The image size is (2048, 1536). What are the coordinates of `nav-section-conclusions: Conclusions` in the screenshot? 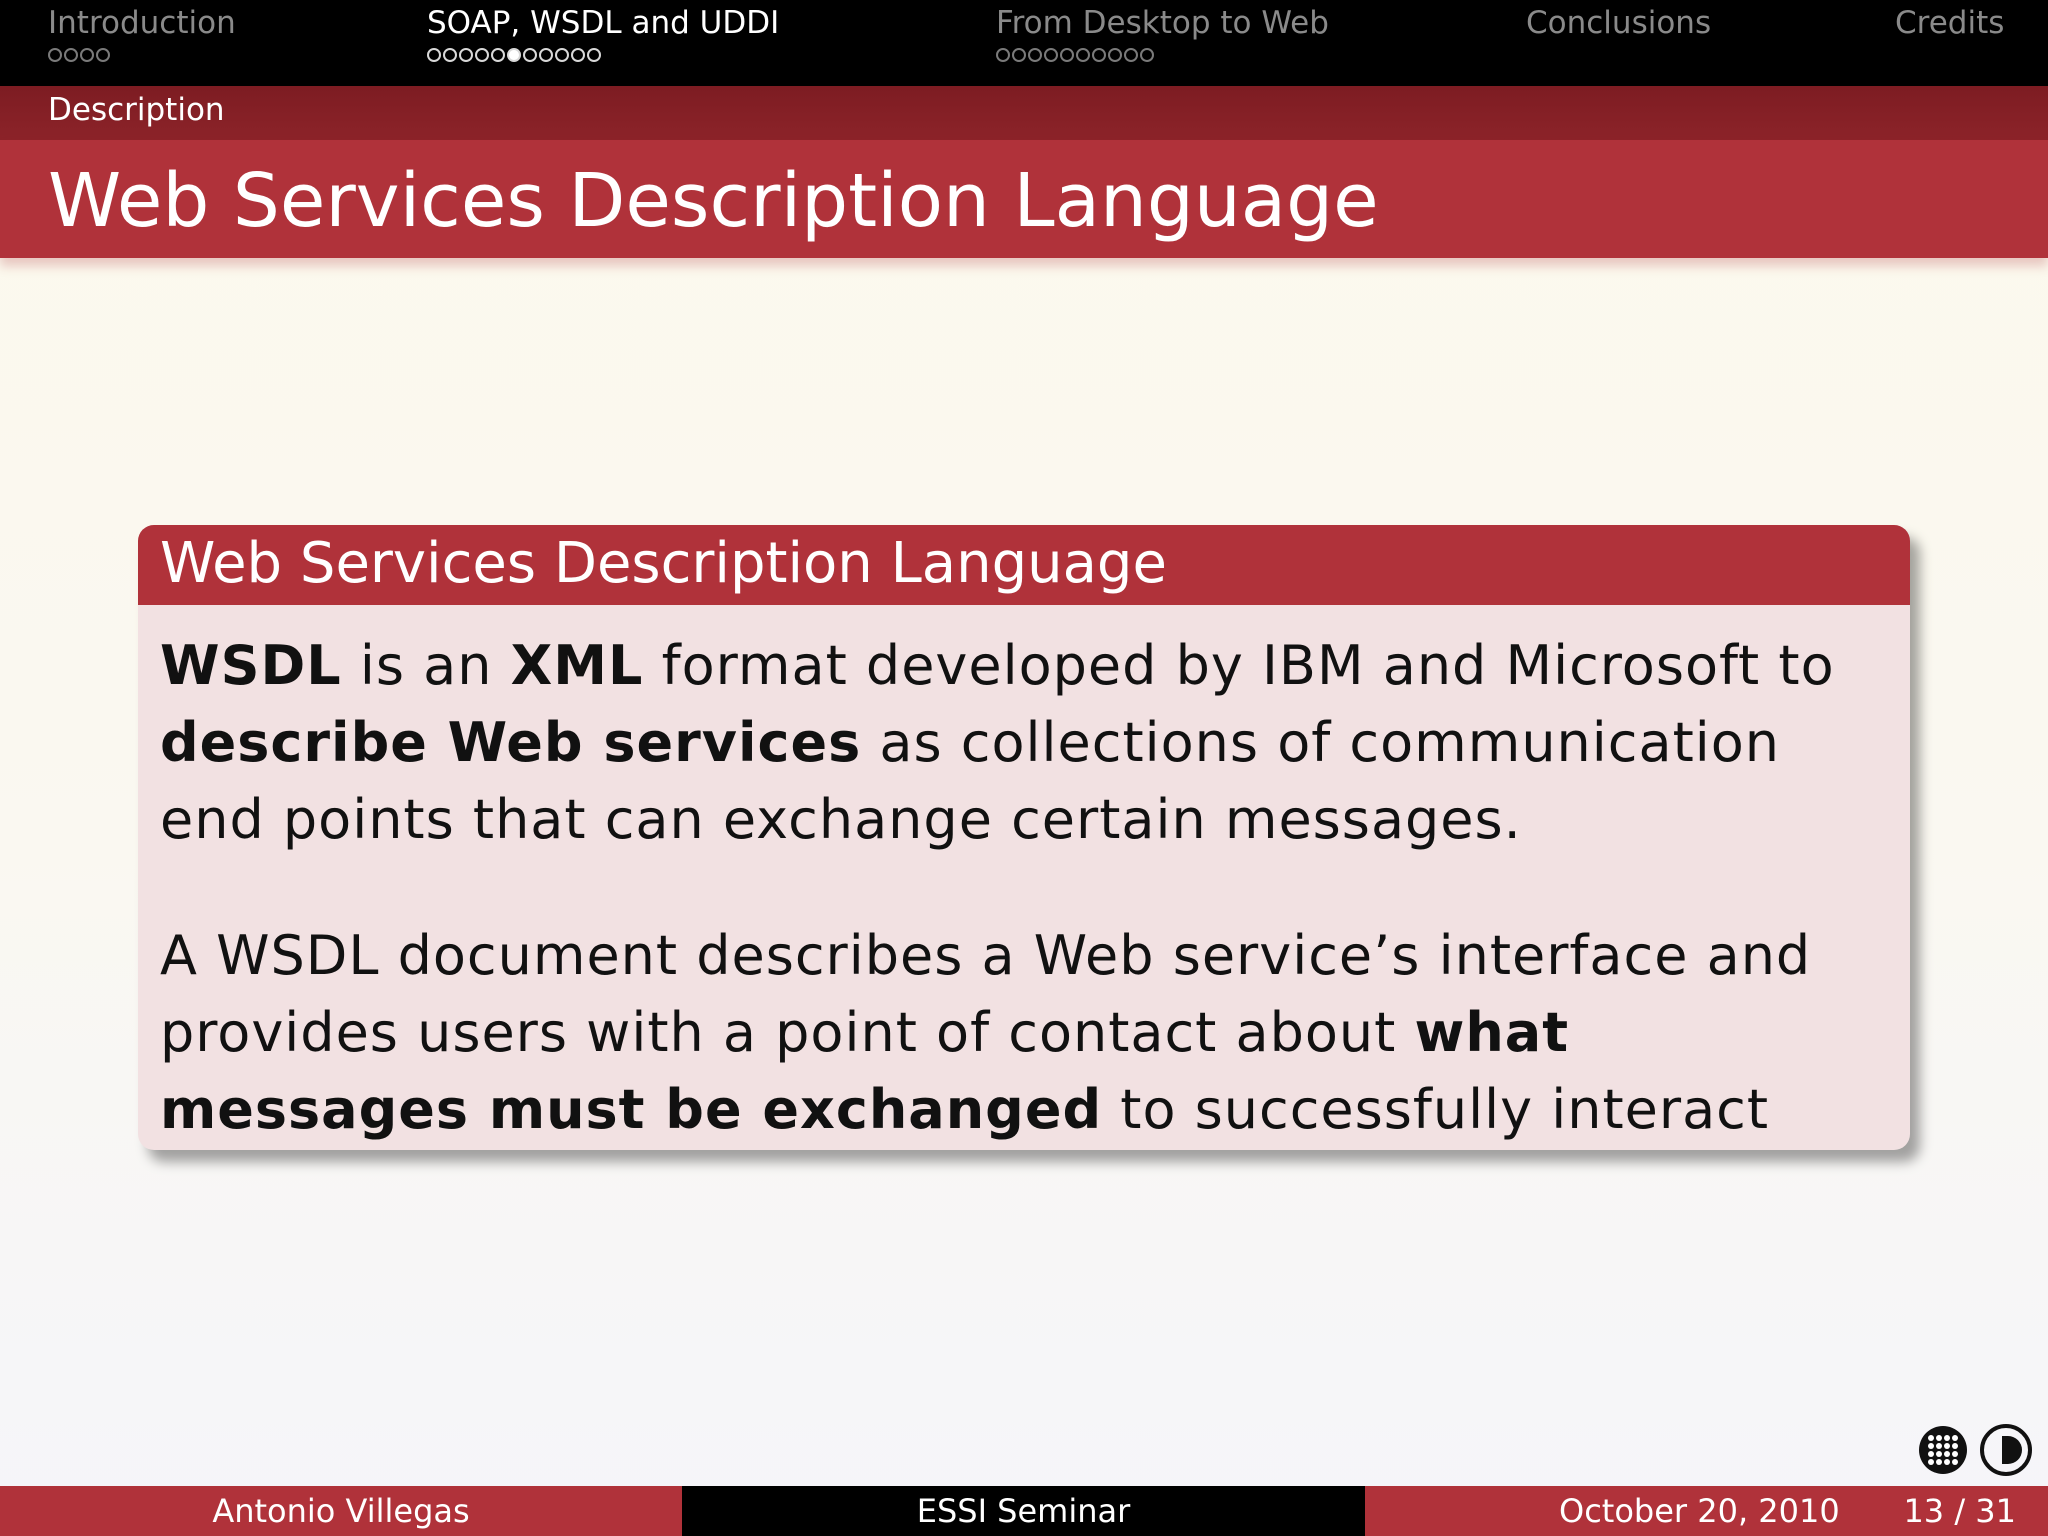 It's located at (1618, 23).